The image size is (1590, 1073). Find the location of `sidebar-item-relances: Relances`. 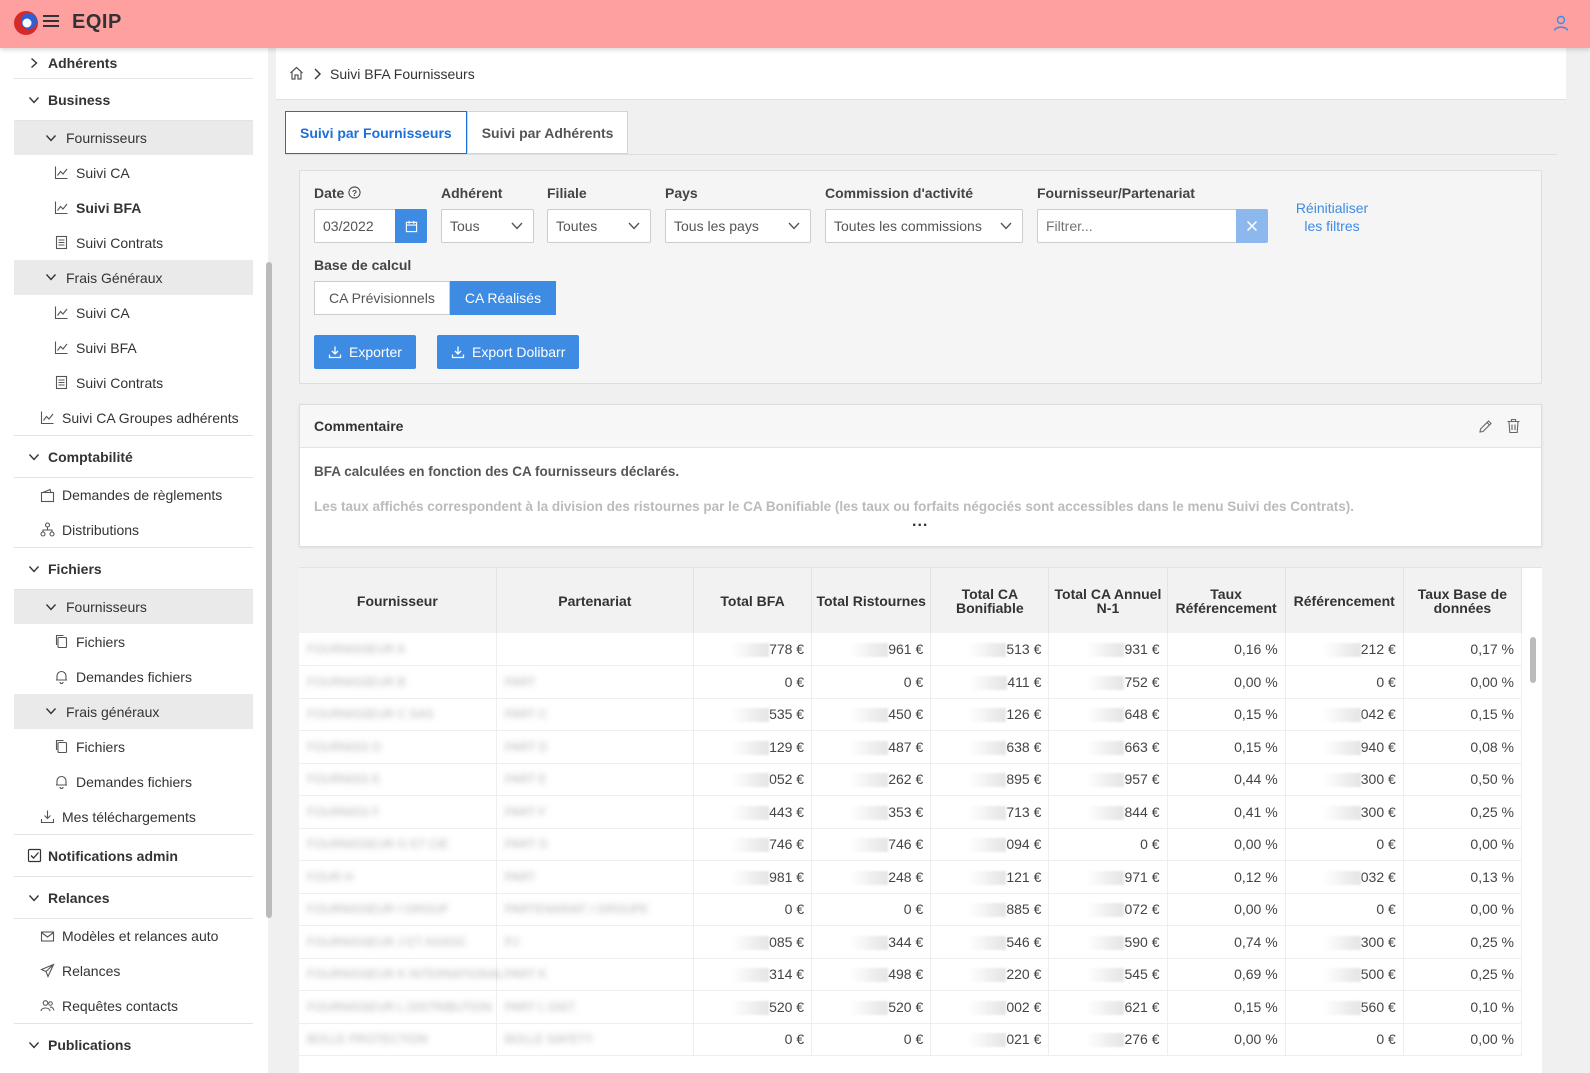

sidebar-item-relances: Relances is located at coordinates (133, 970).